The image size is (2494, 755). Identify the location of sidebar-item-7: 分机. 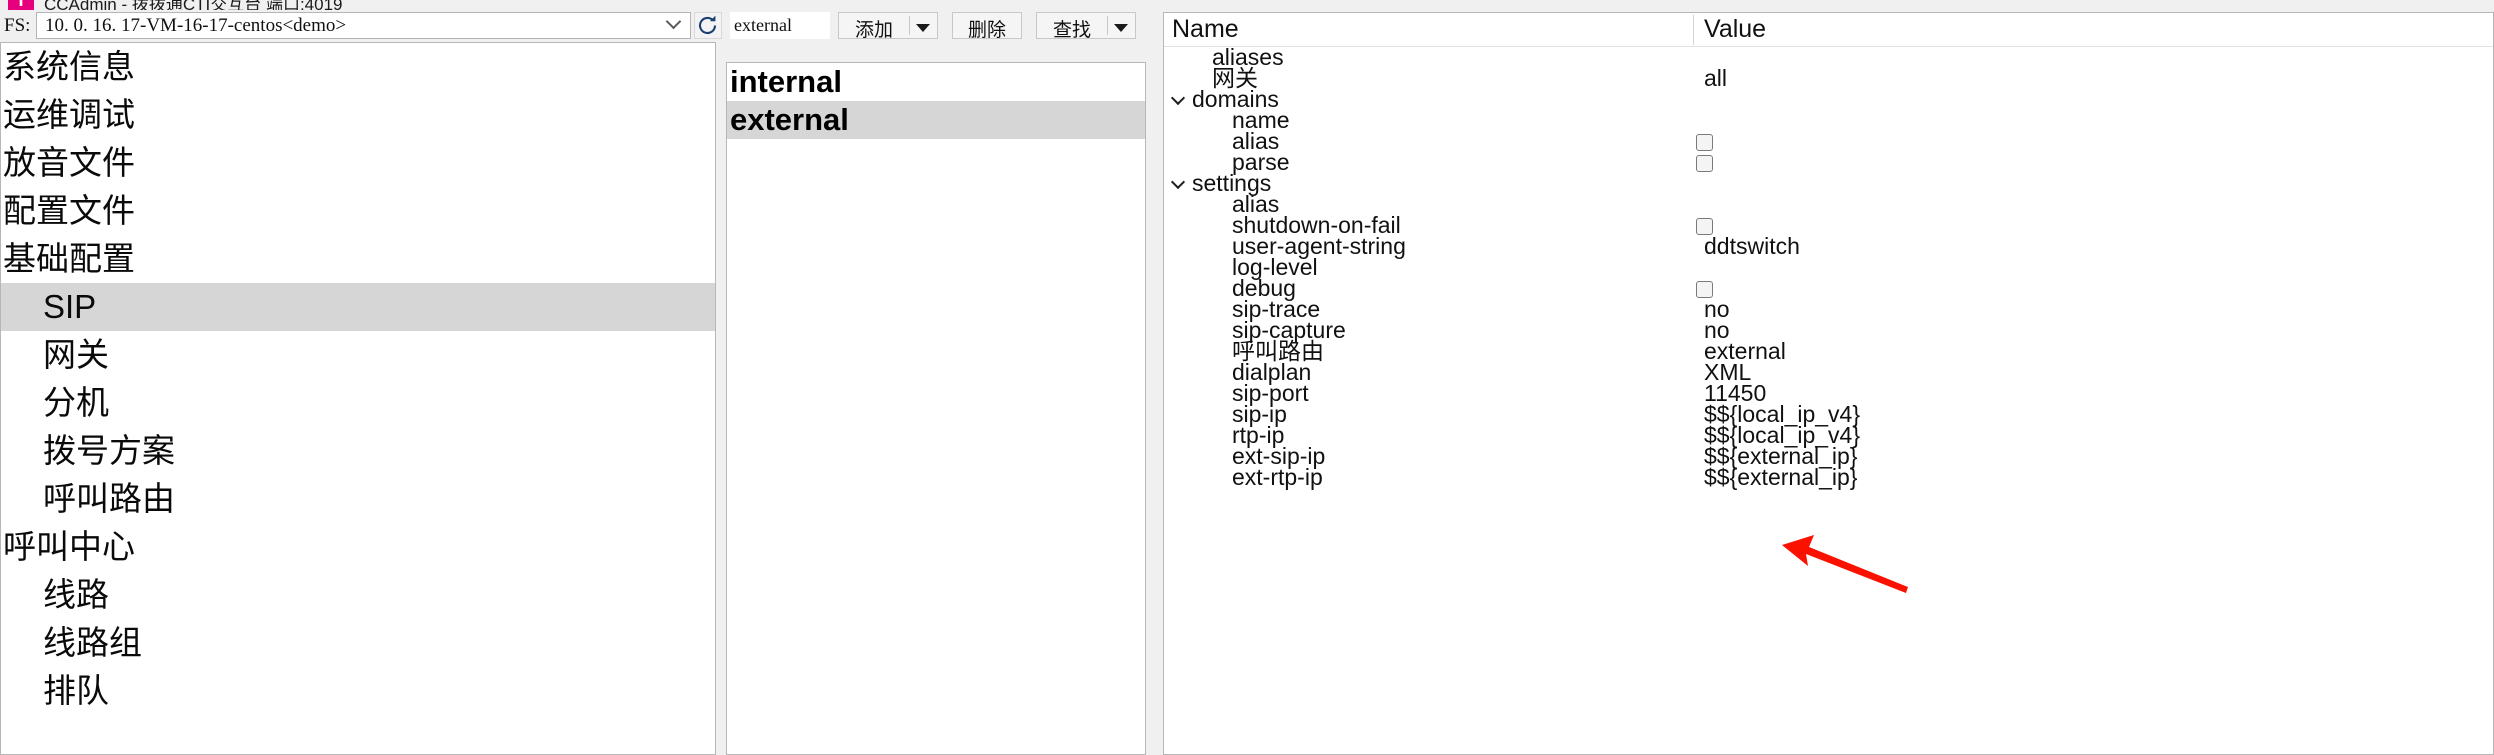
(358, 403).